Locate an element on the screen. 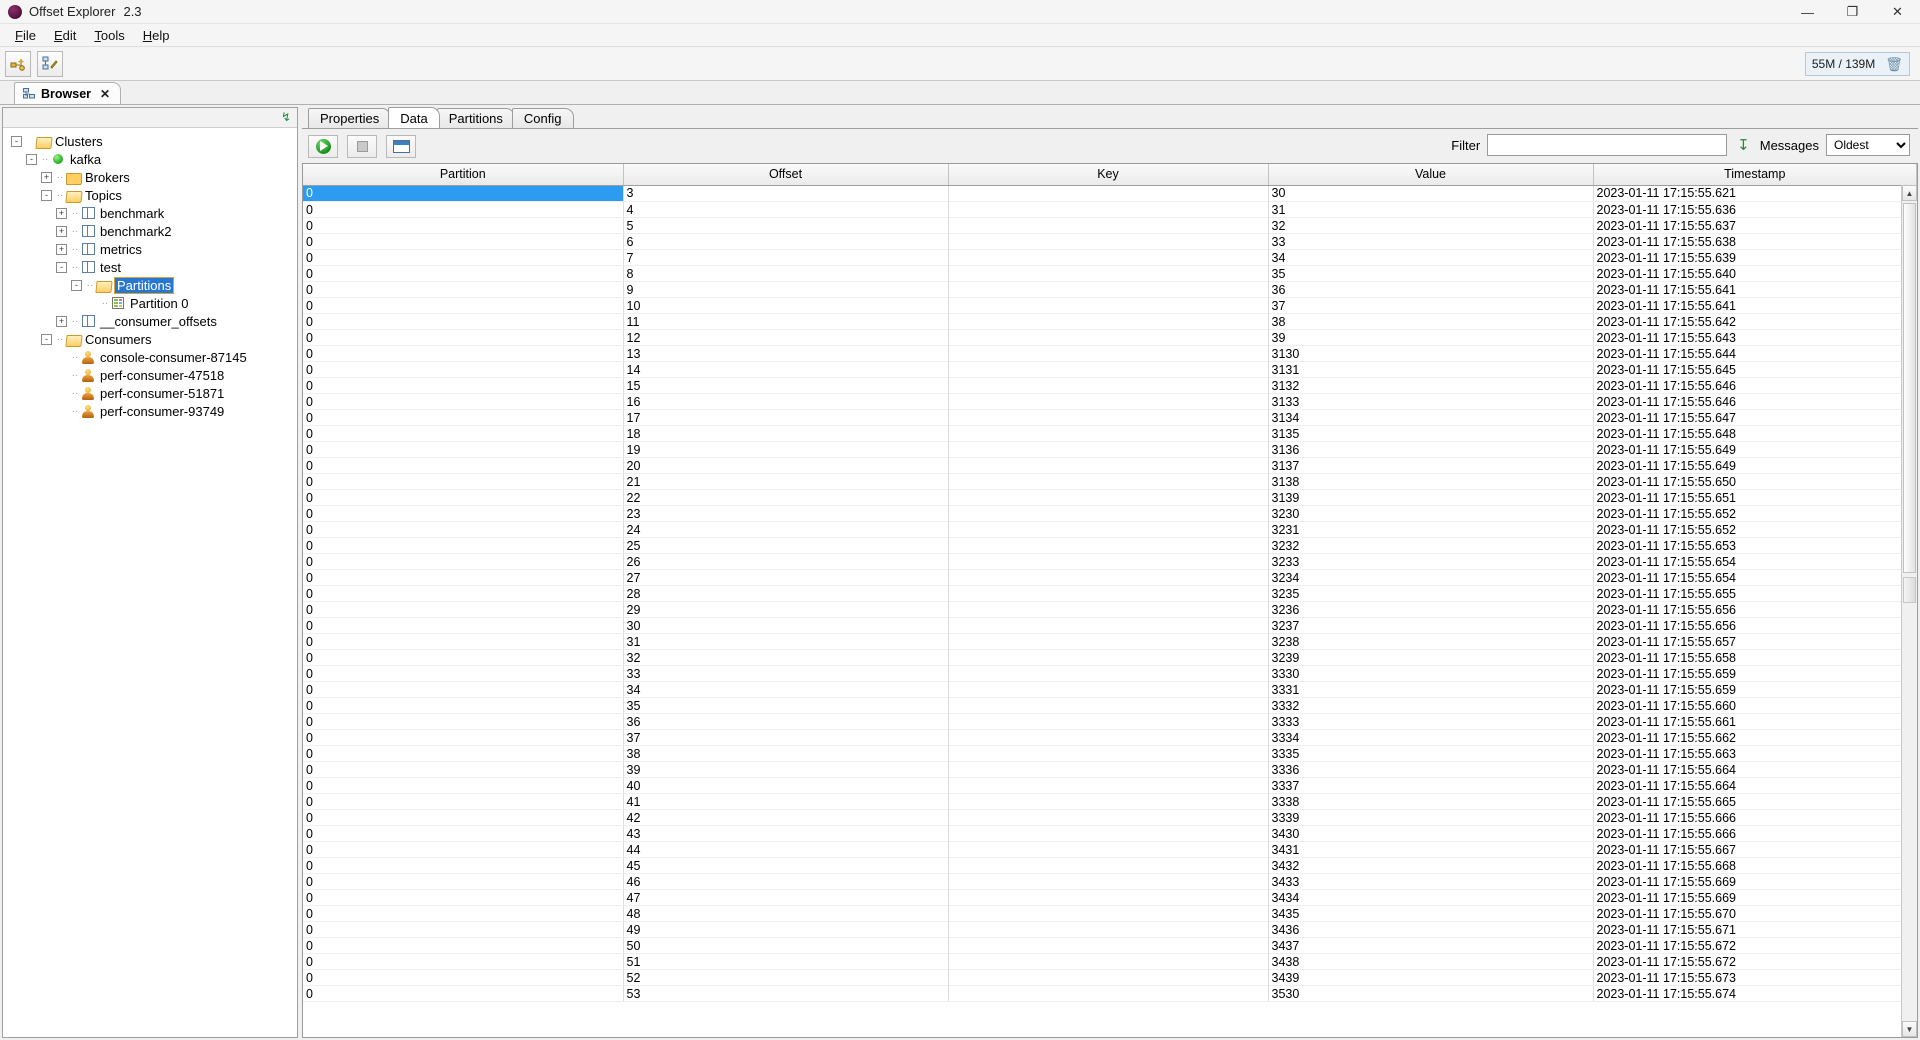 The image size is (1920, 1040). table-row: 0 21 3138 2023-01-11 17:15:55.650 is located at coordinates (1110, 481).